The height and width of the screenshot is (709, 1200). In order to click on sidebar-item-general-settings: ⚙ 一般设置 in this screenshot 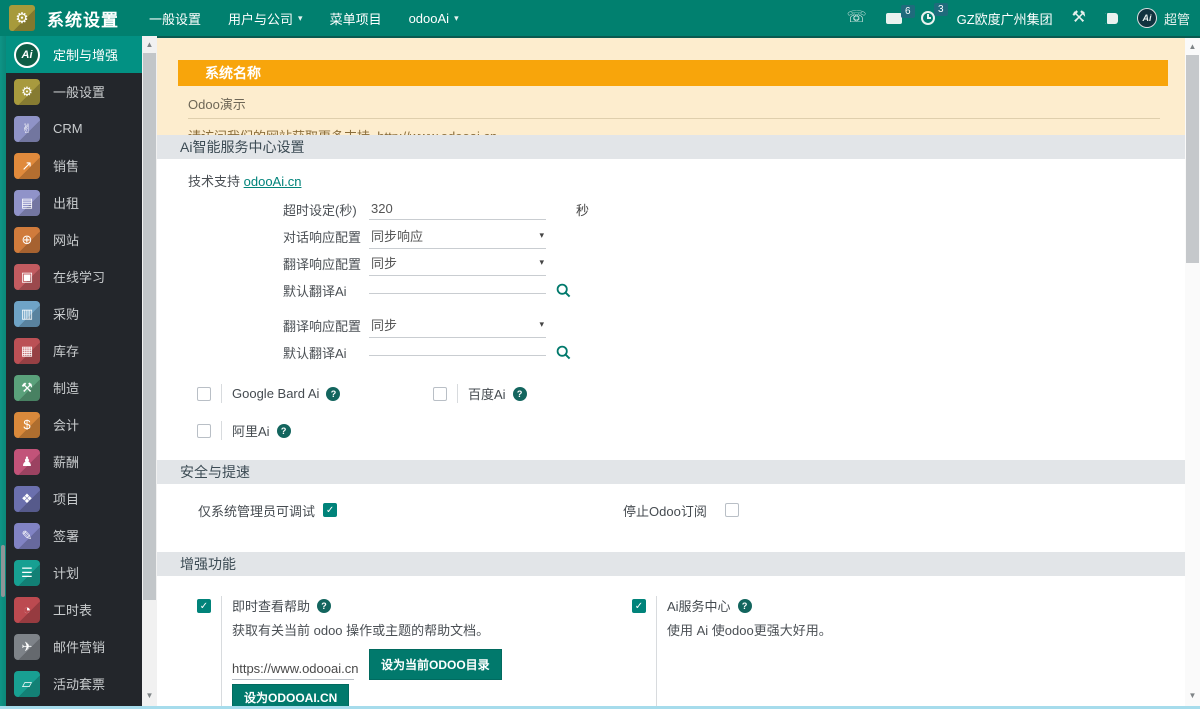, I will do `click(74, 91)`.